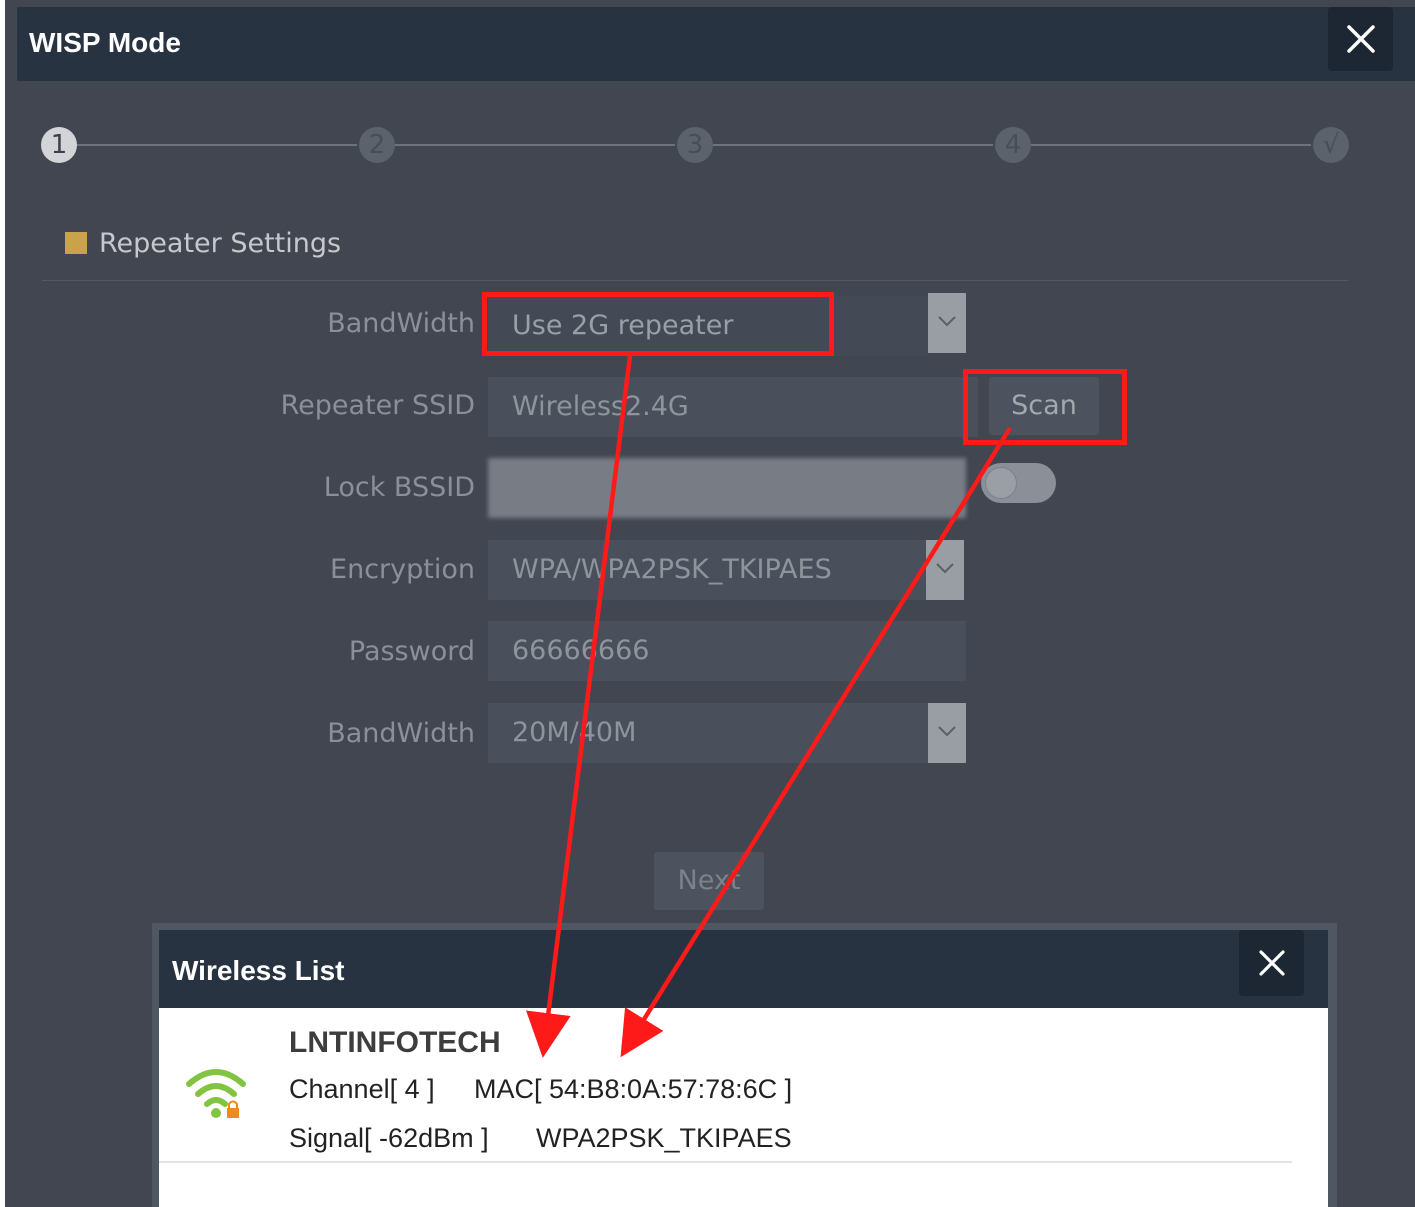 The width and height of the screenshot is (1415, 1207). I want to click on wizard-stepper: 1 2 3 4 √, so click(710, 145).